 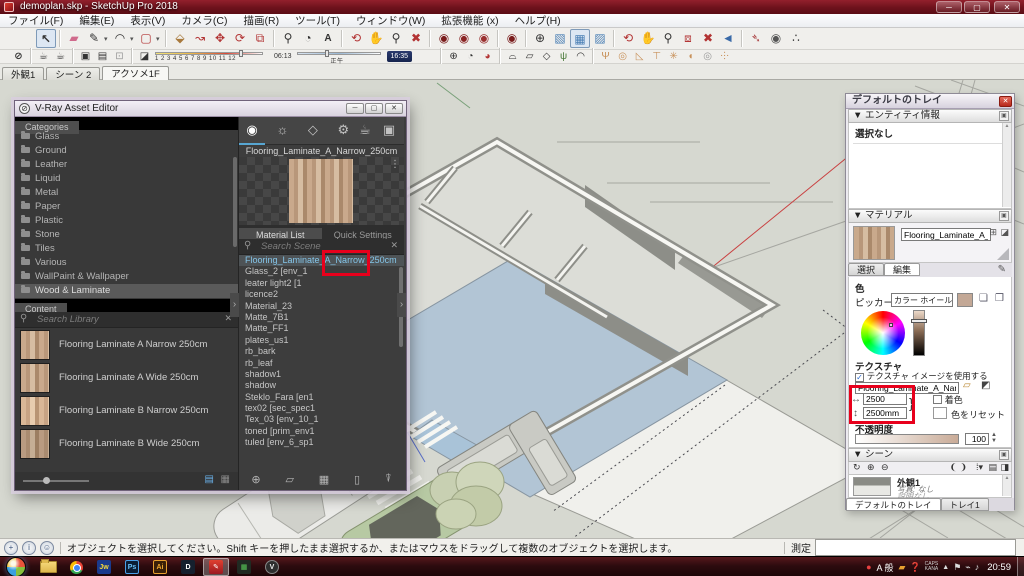 I want to click on follow-me-icon: ↝, so click(x=200, y=38).